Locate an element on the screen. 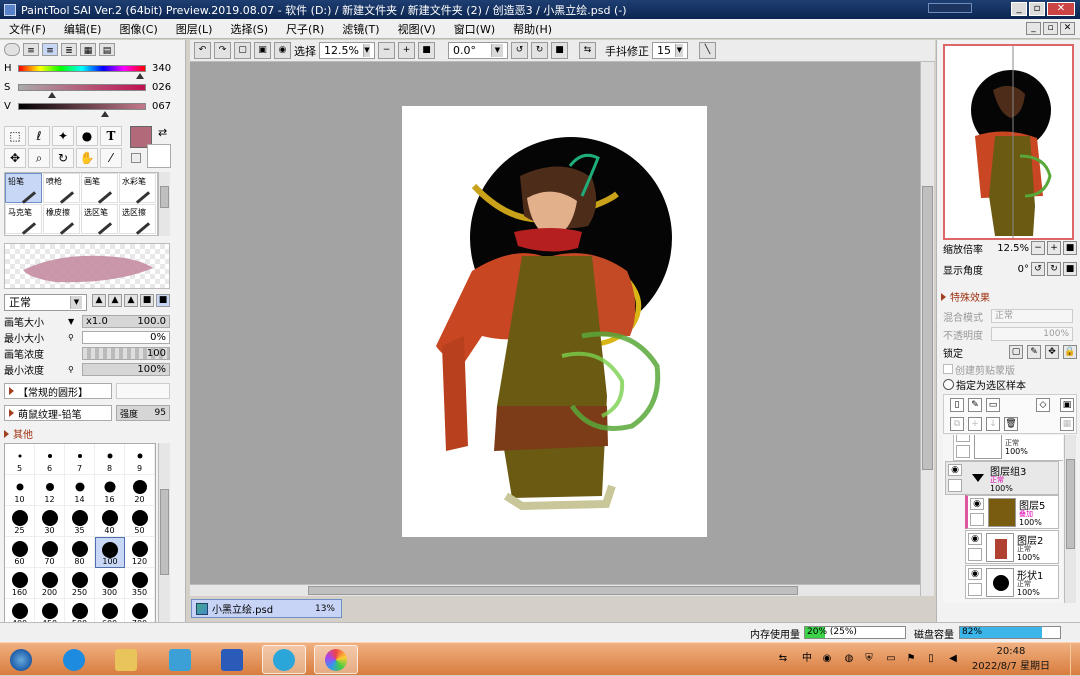  scratchpad-tab: ▤ is located at coordinates (107, 49).